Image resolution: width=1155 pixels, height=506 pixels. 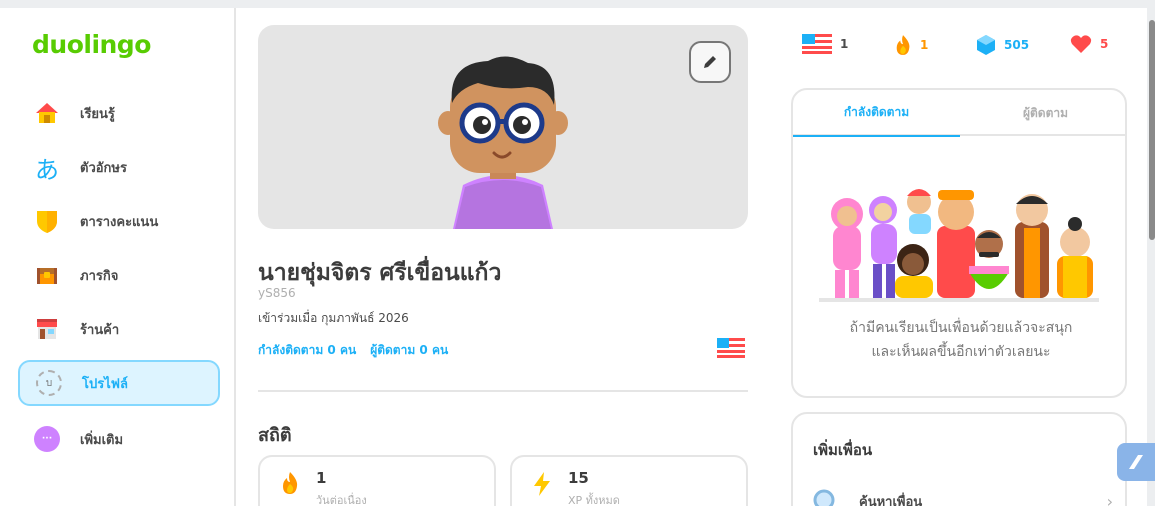 I want to click on sidebar-item-quests: ภารกิจ, so click(x=119, y=275).